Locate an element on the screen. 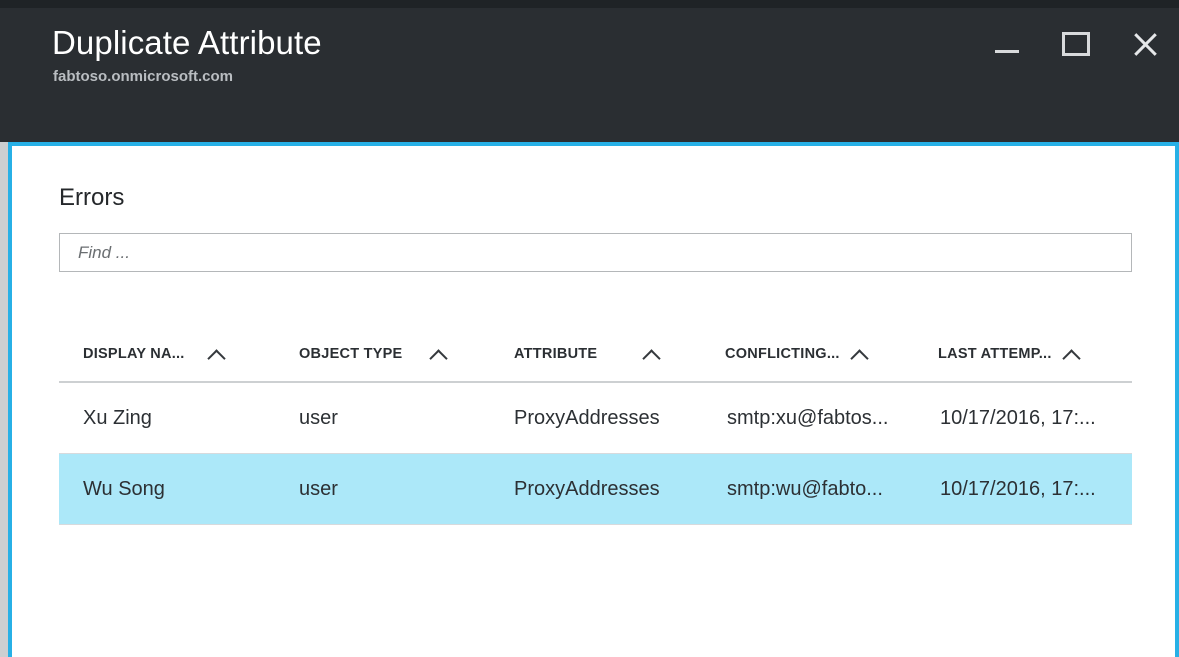 This screenshot has width=1179, height=657. column-header-label: OBJECT TYPE is located at coordinates (351, 354).